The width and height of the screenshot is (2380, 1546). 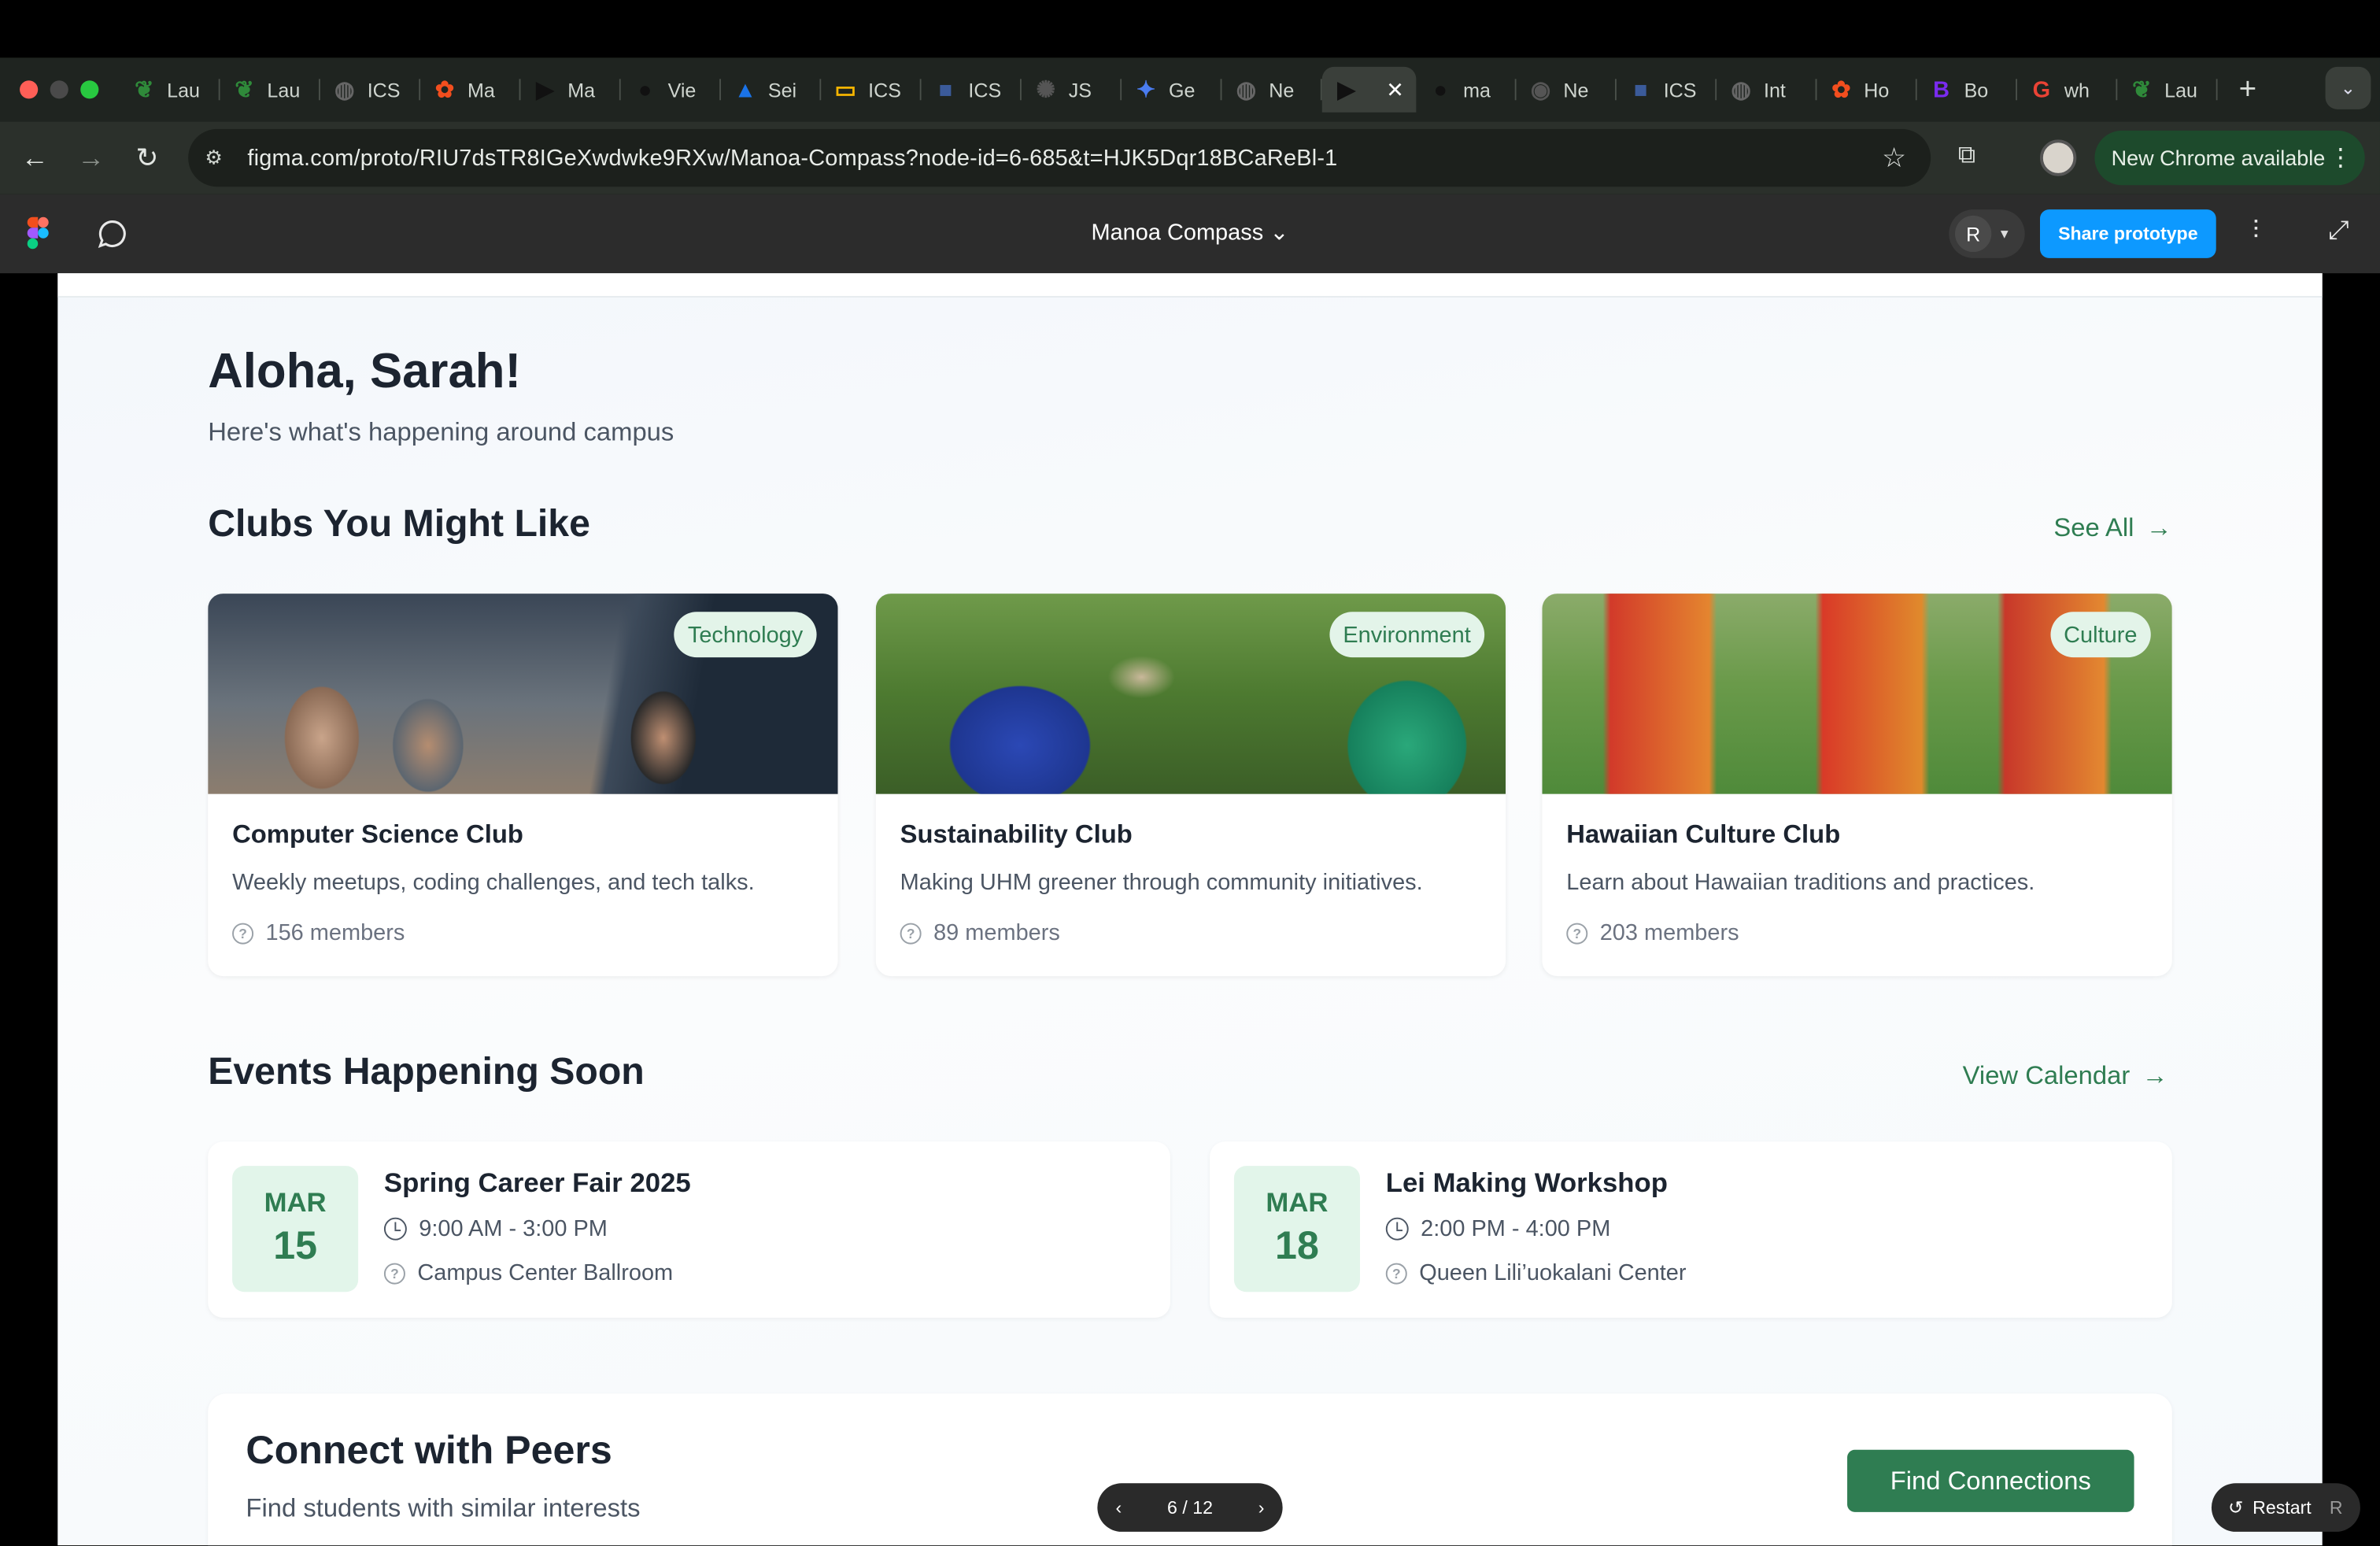 I want to click on browser-tab: ✿ Ho, so click(x=1866, y=90).